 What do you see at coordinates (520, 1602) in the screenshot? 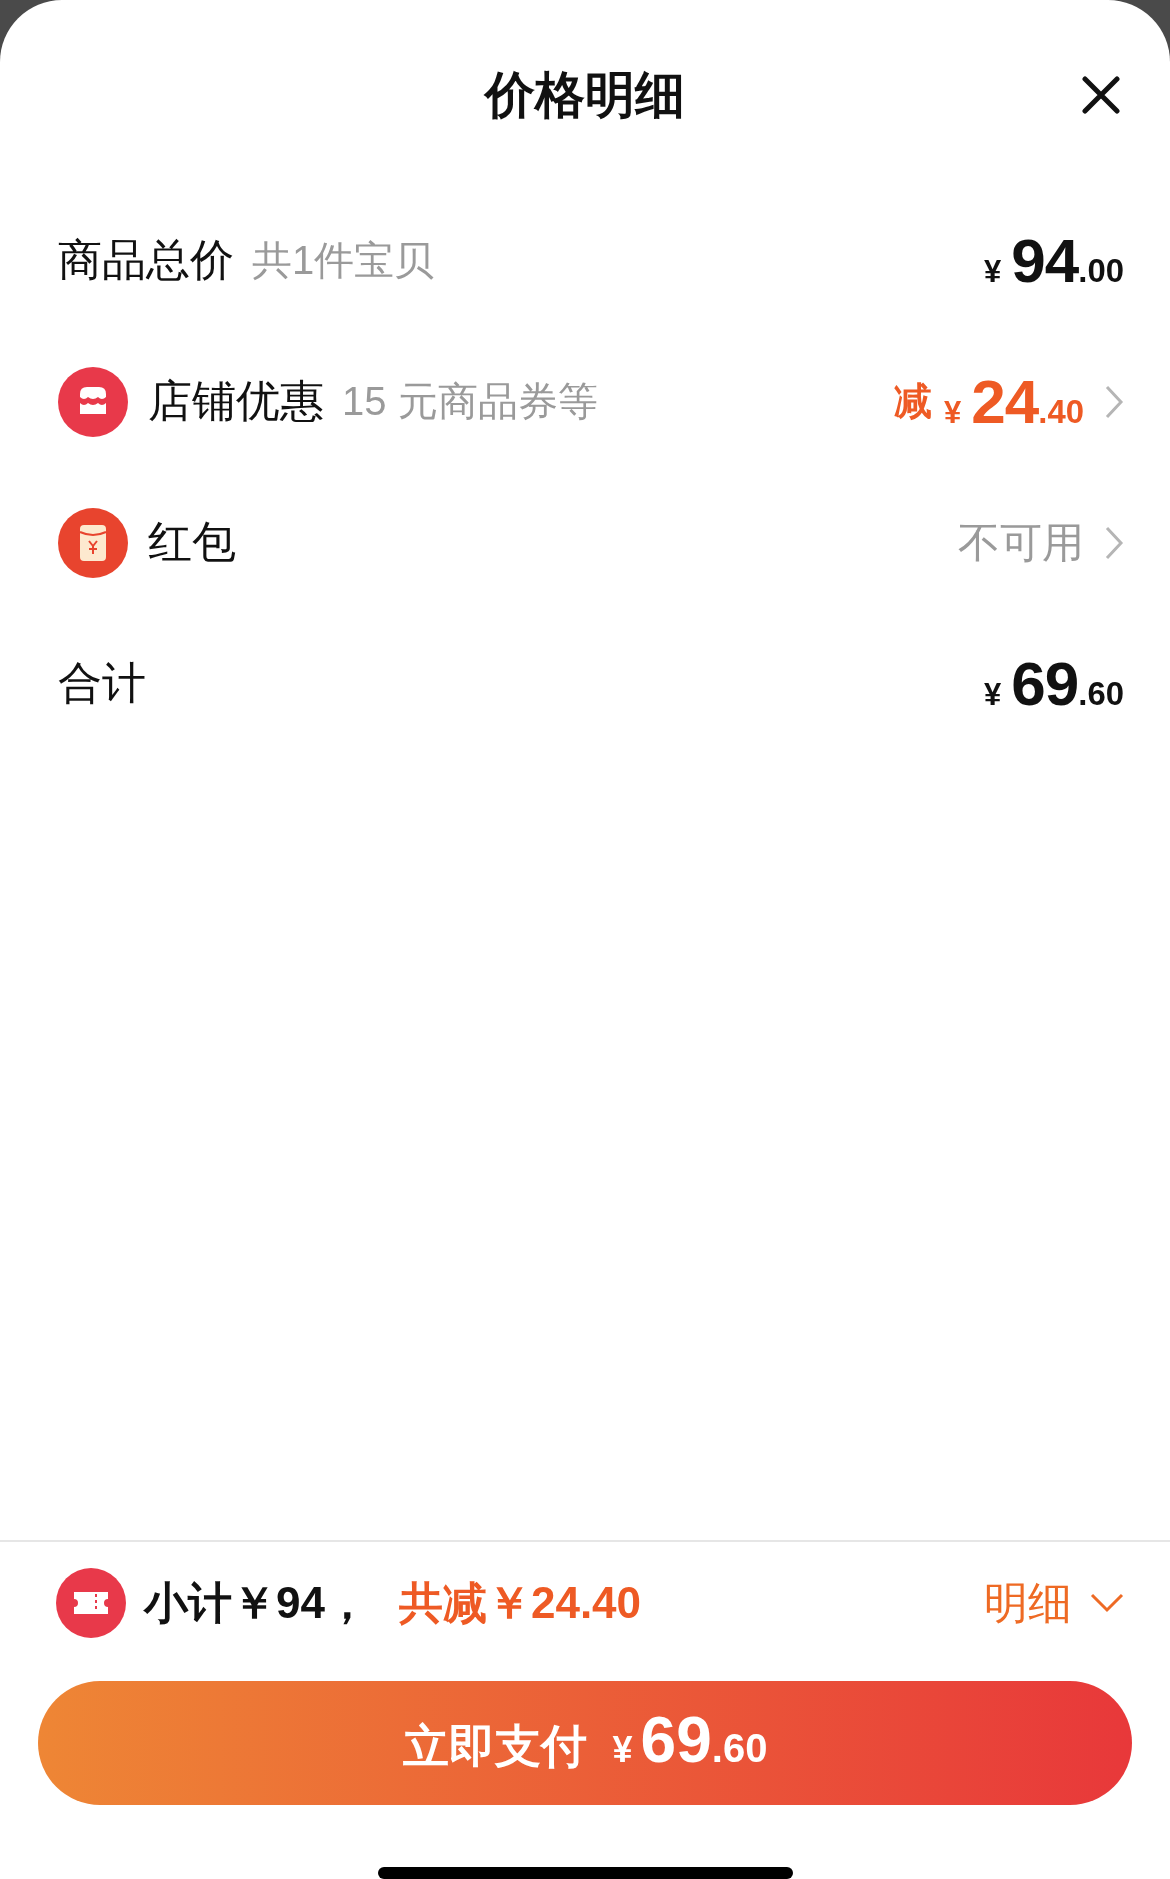
I see `reduction-text: 共减￥24.40` at bounding box center [520, 1602].